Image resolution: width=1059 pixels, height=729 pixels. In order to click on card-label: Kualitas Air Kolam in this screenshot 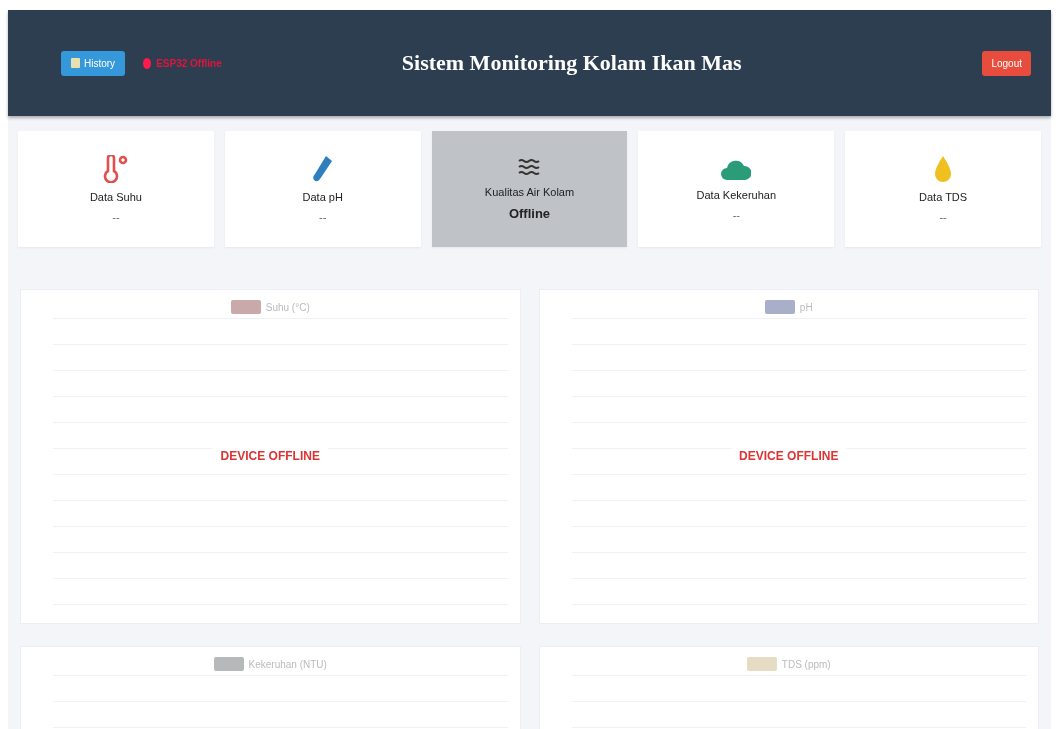, I will do `click(529, 191)`.